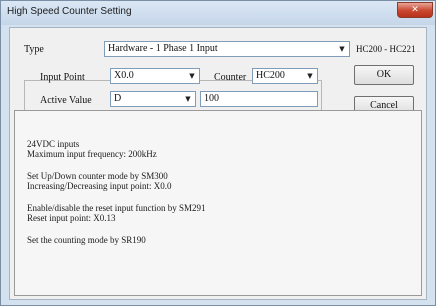 This screenshot has width=436, height=306. Describe the element at coordinates (218, 13) in the screenshot. I see `title-bar: High Speed Counter Setting ✕` at that location.